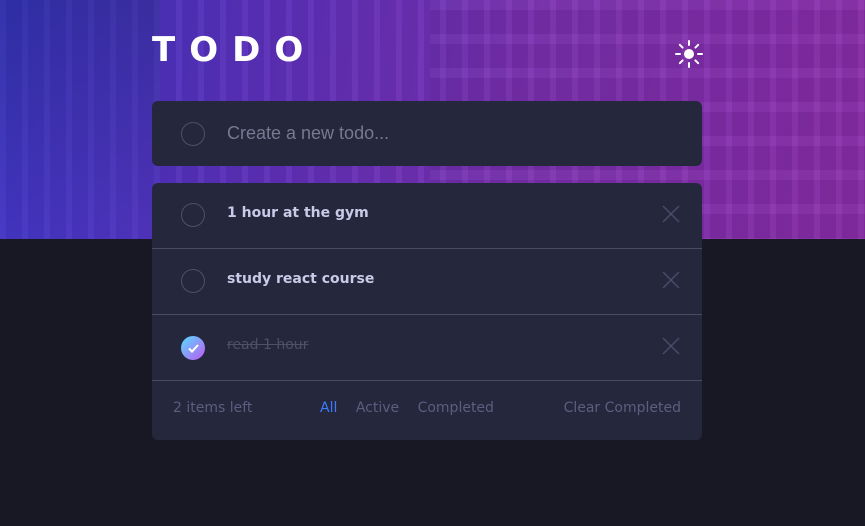  Describe the element at coordinates (235, 50) in the screenshot. I see `app-title: TODO` at that location.